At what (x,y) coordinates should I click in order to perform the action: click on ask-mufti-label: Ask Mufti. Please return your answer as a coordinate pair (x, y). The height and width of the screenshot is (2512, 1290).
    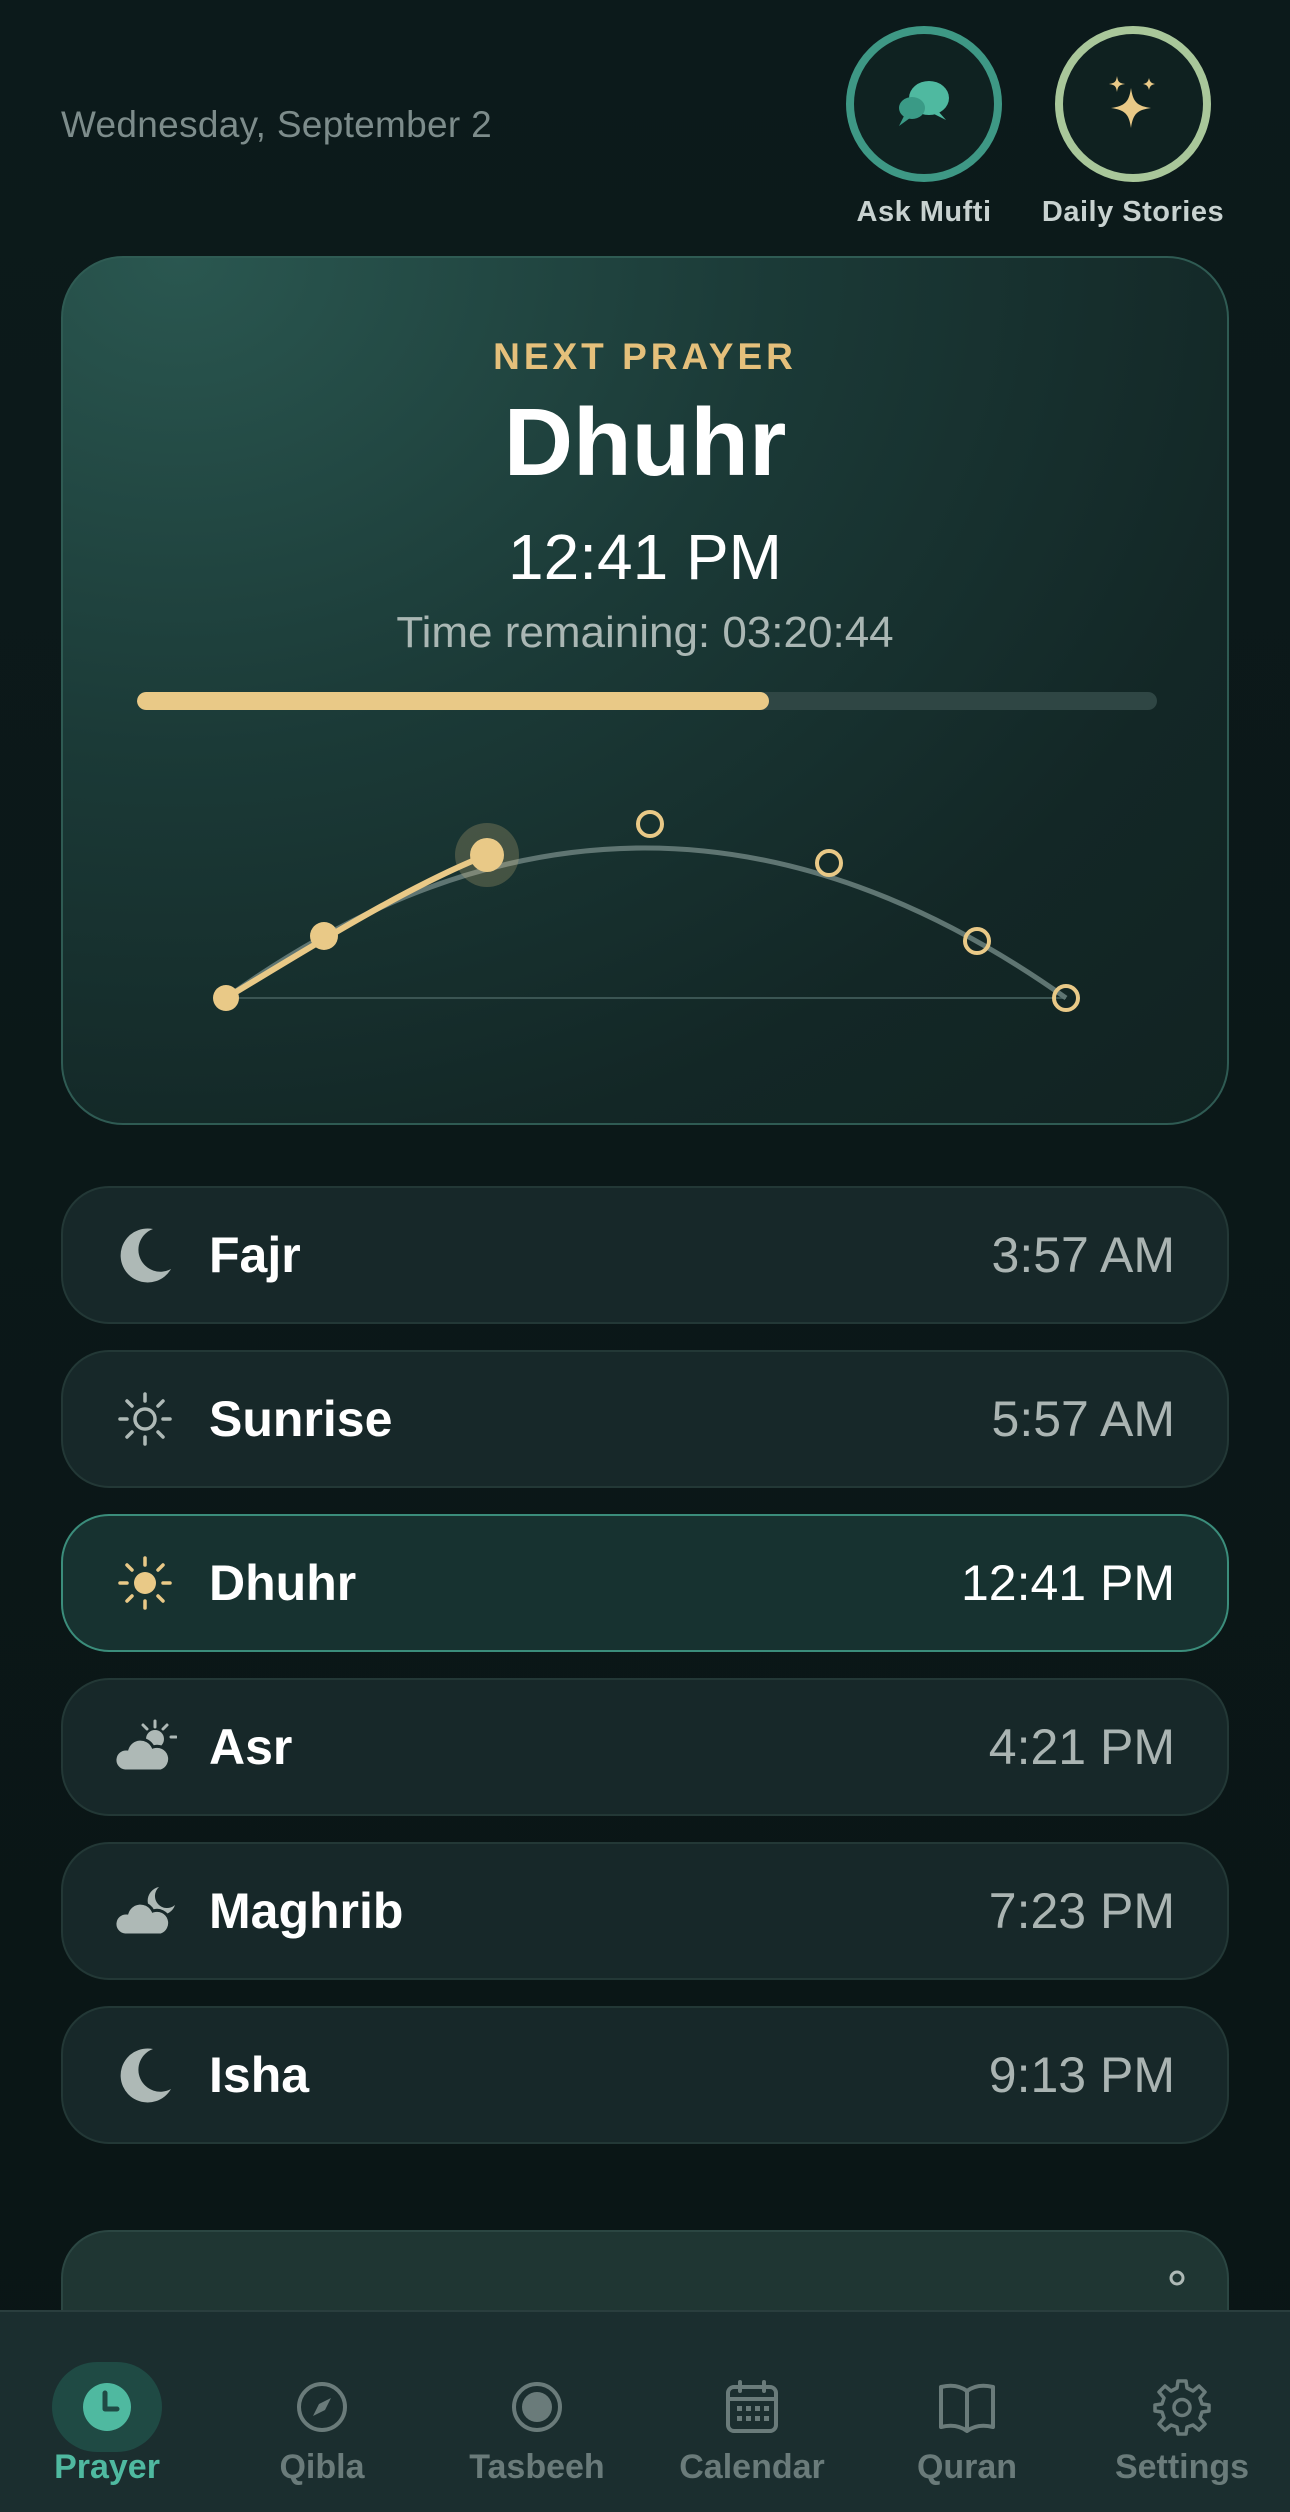
    Looking at the image, I should click on (924, 212).